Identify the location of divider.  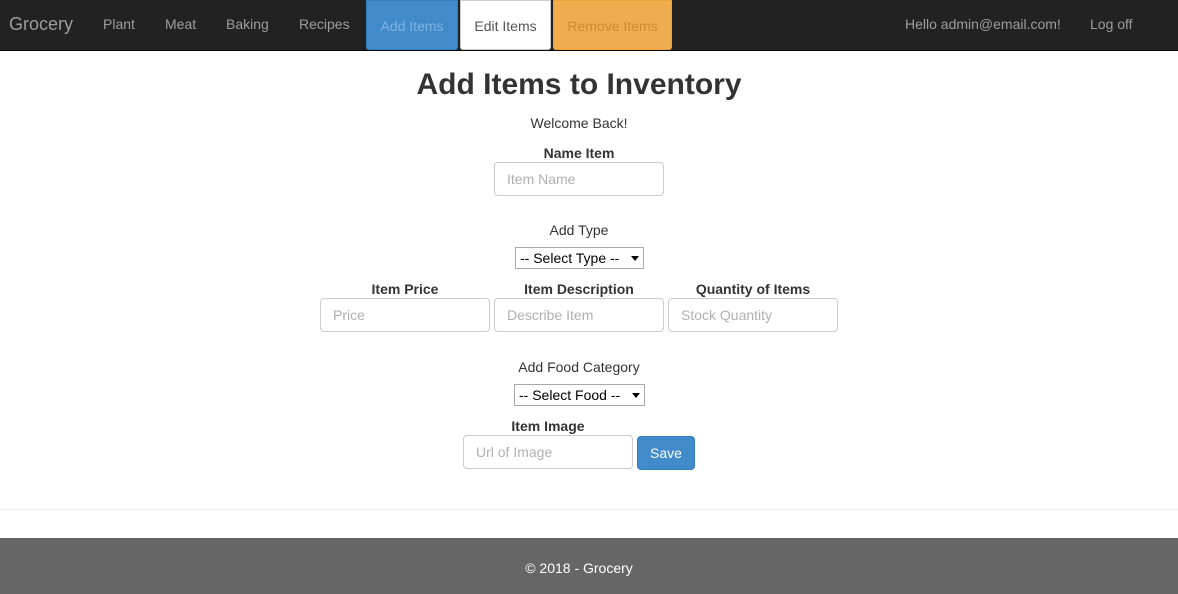
(589, 509).